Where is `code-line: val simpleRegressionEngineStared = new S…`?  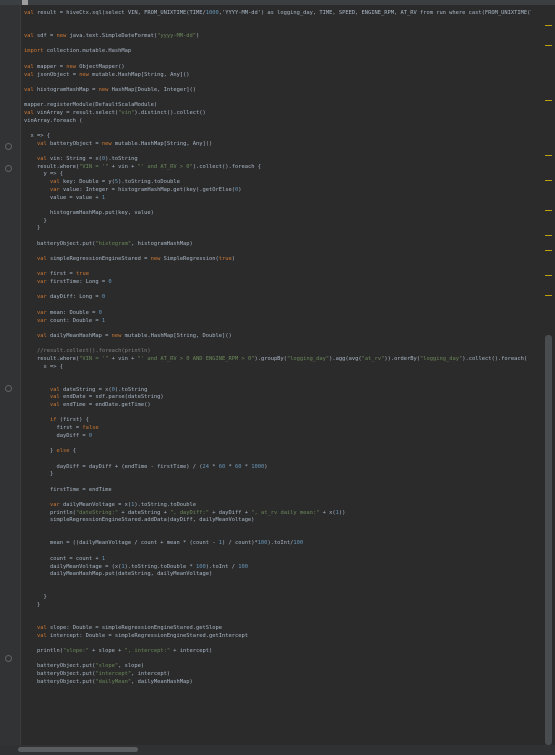
code-line: val simpleRegressionEngineStared = new S… is located at coordinates (277, 260).